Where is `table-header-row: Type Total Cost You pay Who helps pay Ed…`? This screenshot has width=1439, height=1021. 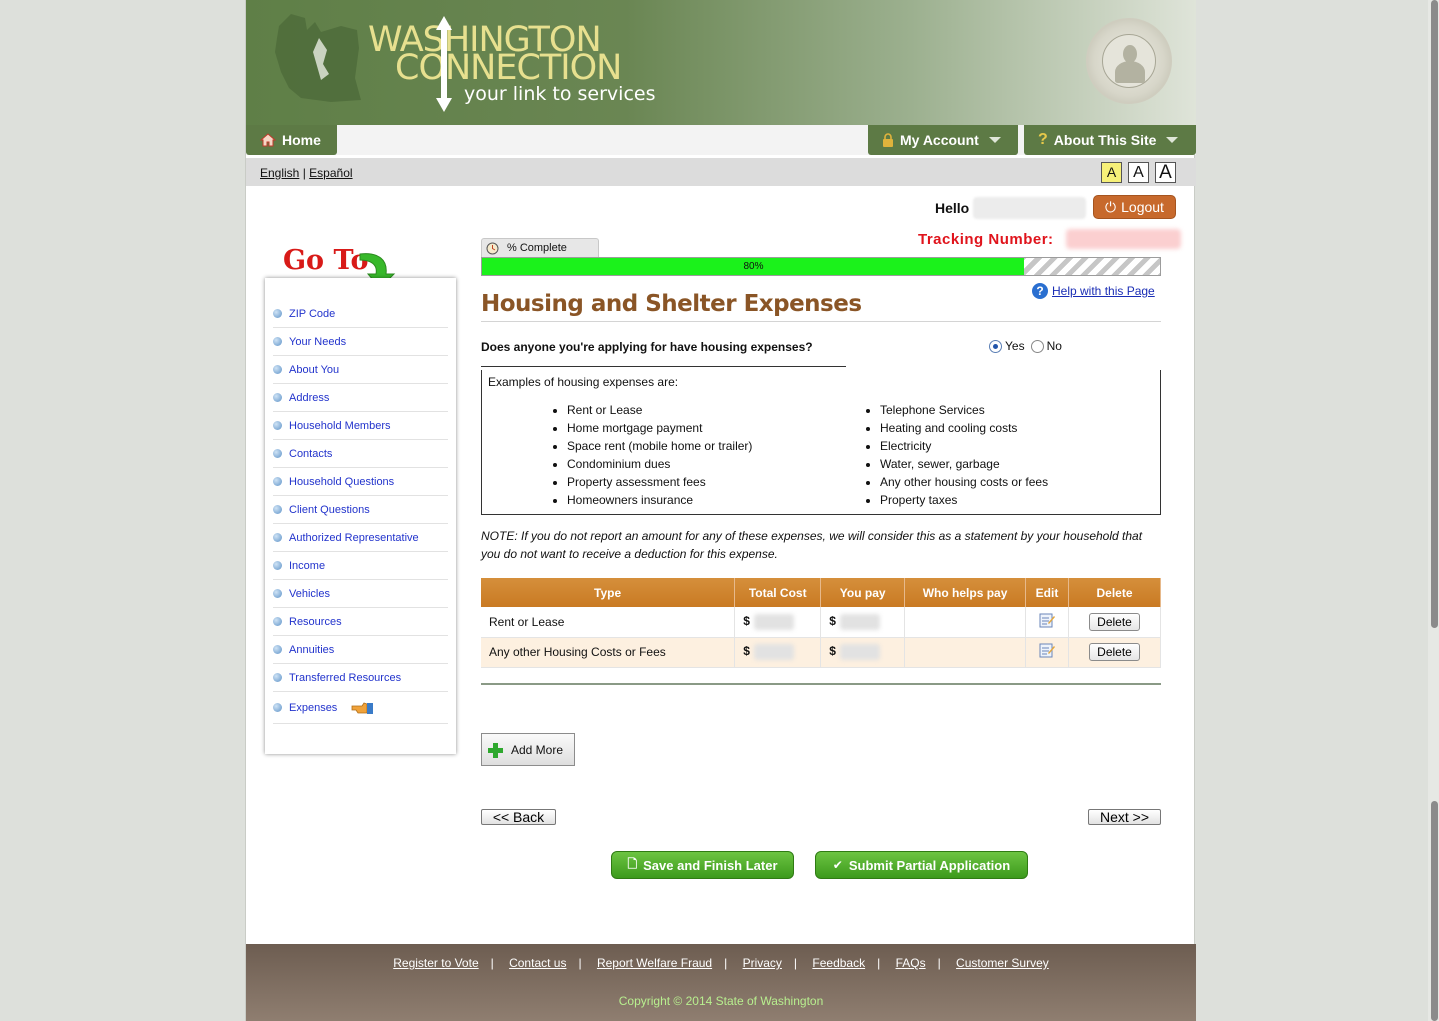
table-header-row: Type Total Cost You pay Who helps pay Ed… is located at coordinates (821, 592).